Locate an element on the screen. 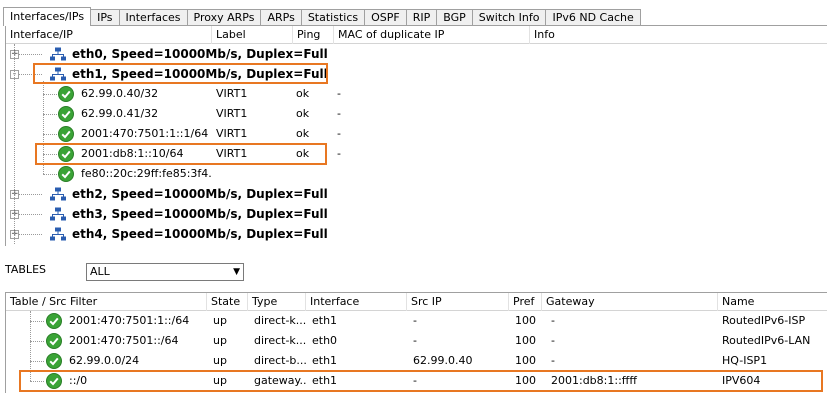 The height and width of the screenshot is (393, 827). route-name: IPV604 is located at coordinates (741, 380).